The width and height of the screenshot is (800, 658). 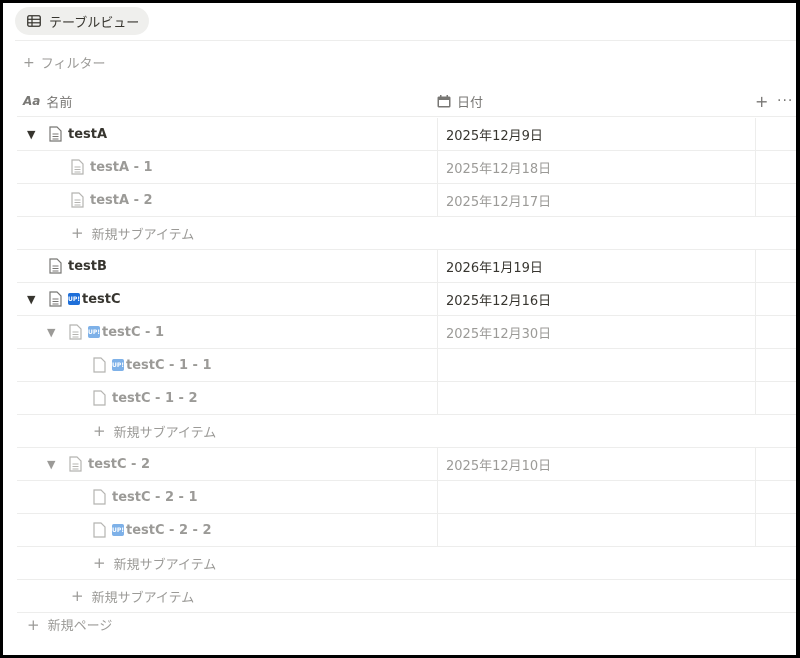 I want to click on table-row: ▼ testA 2025年12月9日, so click(x=406, y=134).